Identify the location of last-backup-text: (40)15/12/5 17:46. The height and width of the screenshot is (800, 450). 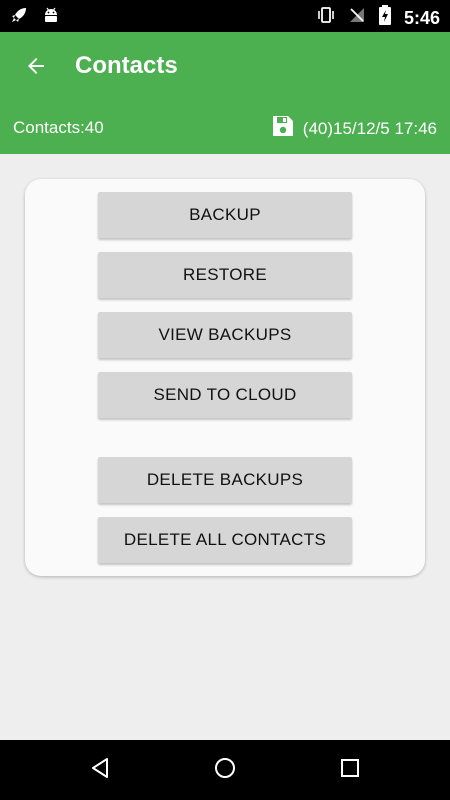
(369, 128).